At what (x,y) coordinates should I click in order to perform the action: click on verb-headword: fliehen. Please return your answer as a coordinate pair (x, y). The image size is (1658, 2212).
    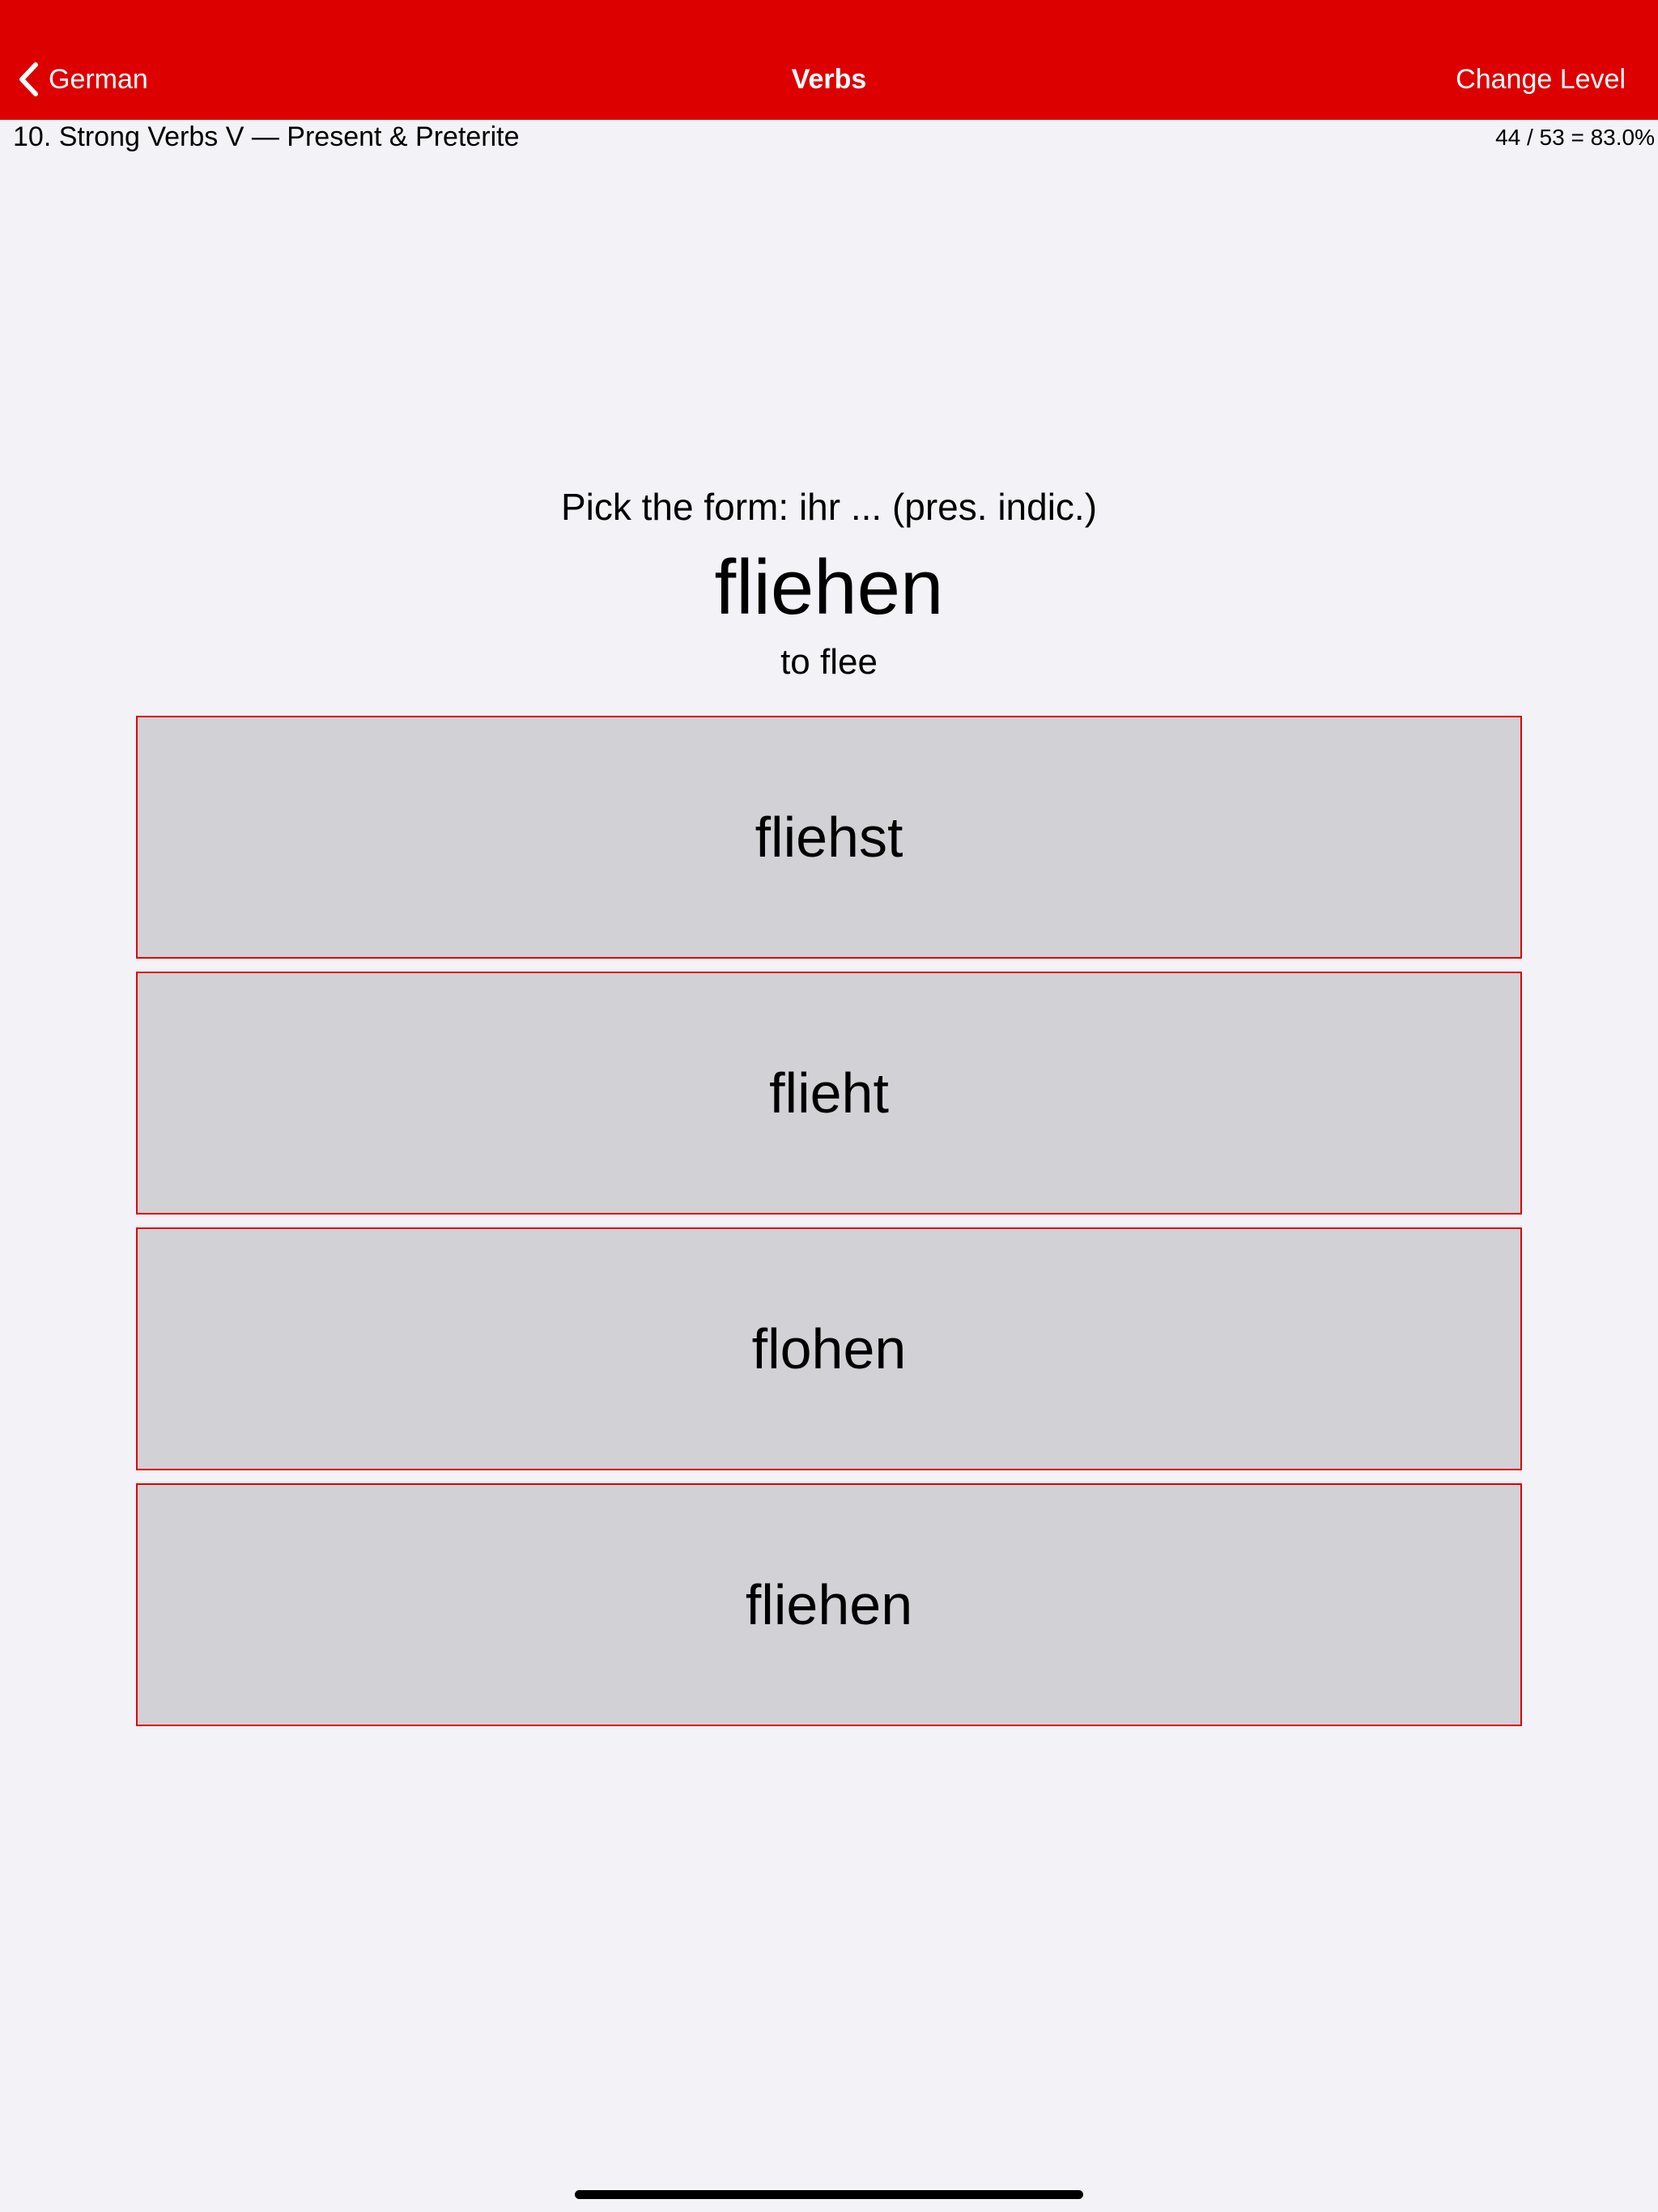
    Looking at the image, I should click on (829, 588).